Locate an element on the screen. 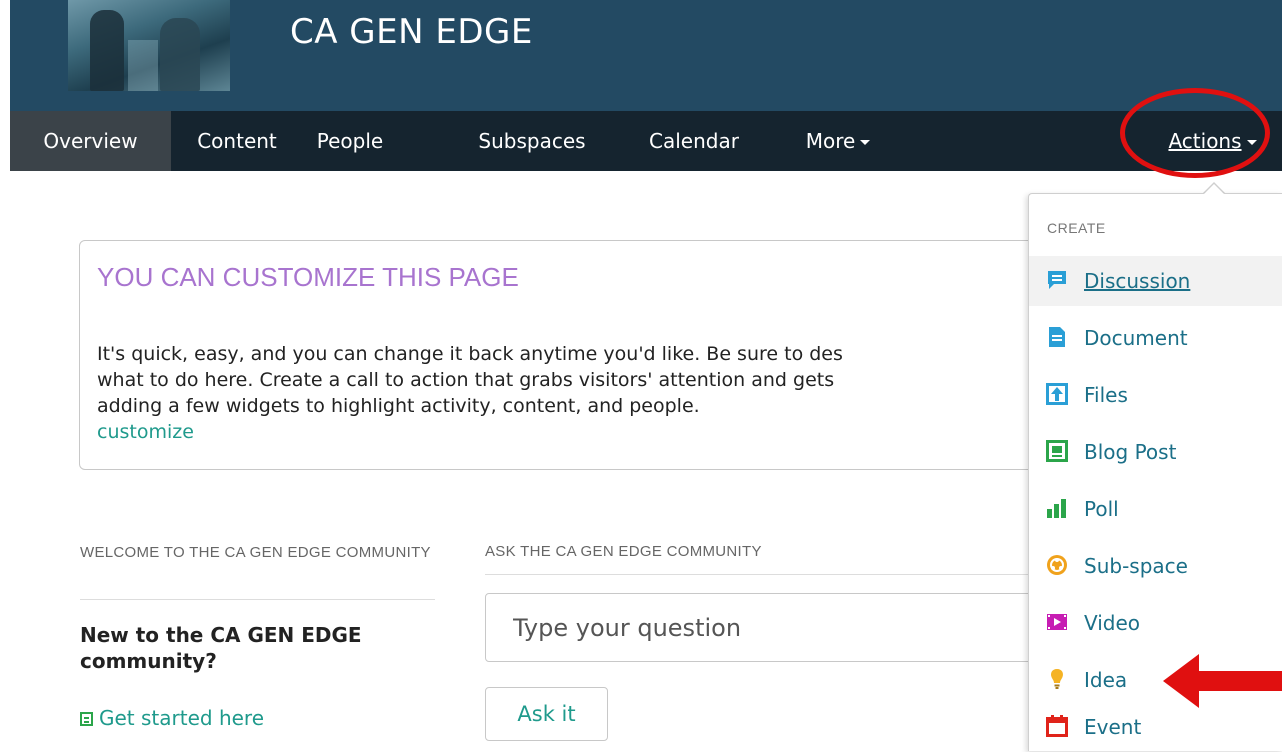 The width and height of the screenshot is (1282, 752). menu-item-label: Idea is located at coordinates (1106, 680).